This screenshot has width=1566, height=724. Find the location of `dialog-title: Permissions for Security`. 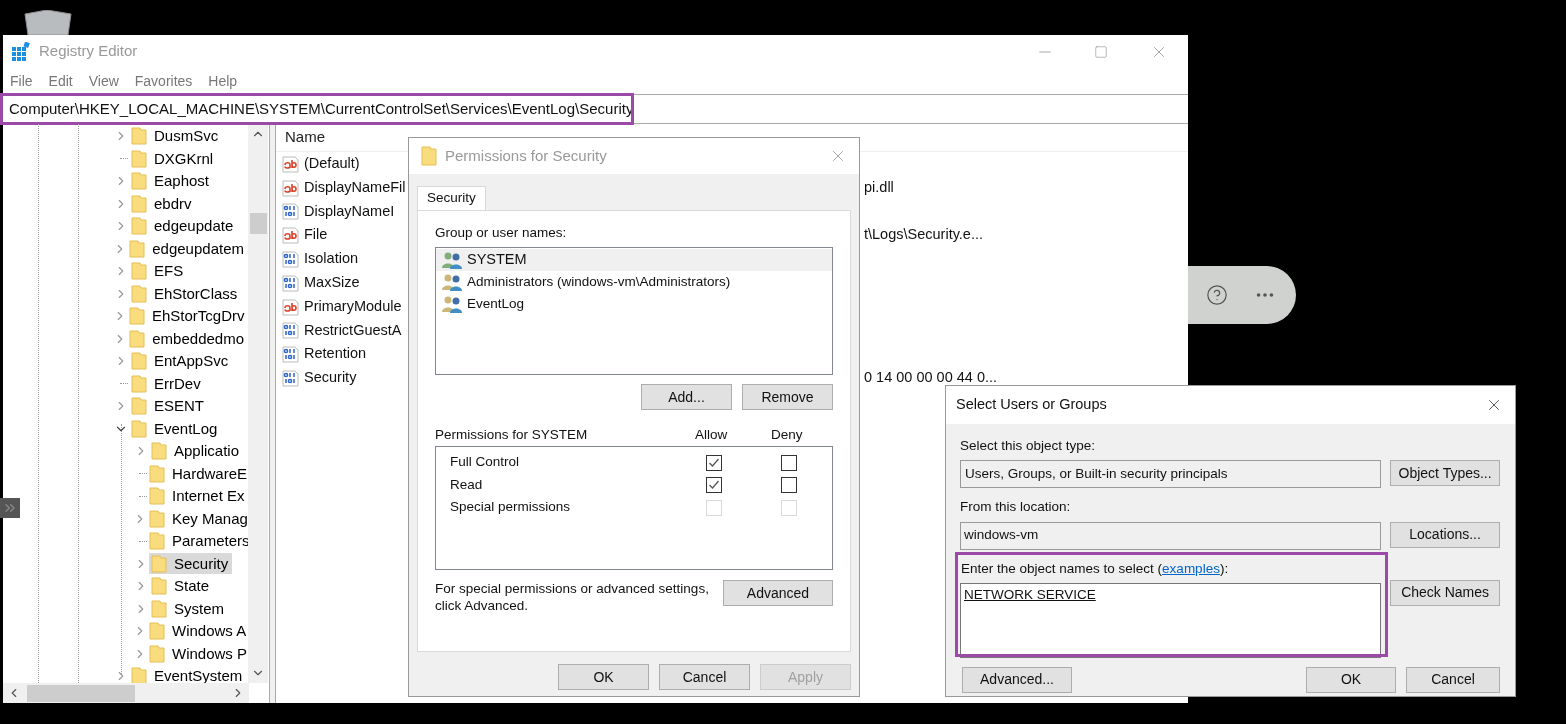

dialog-title: Permissions for Security is located at coordinates (526, 155).